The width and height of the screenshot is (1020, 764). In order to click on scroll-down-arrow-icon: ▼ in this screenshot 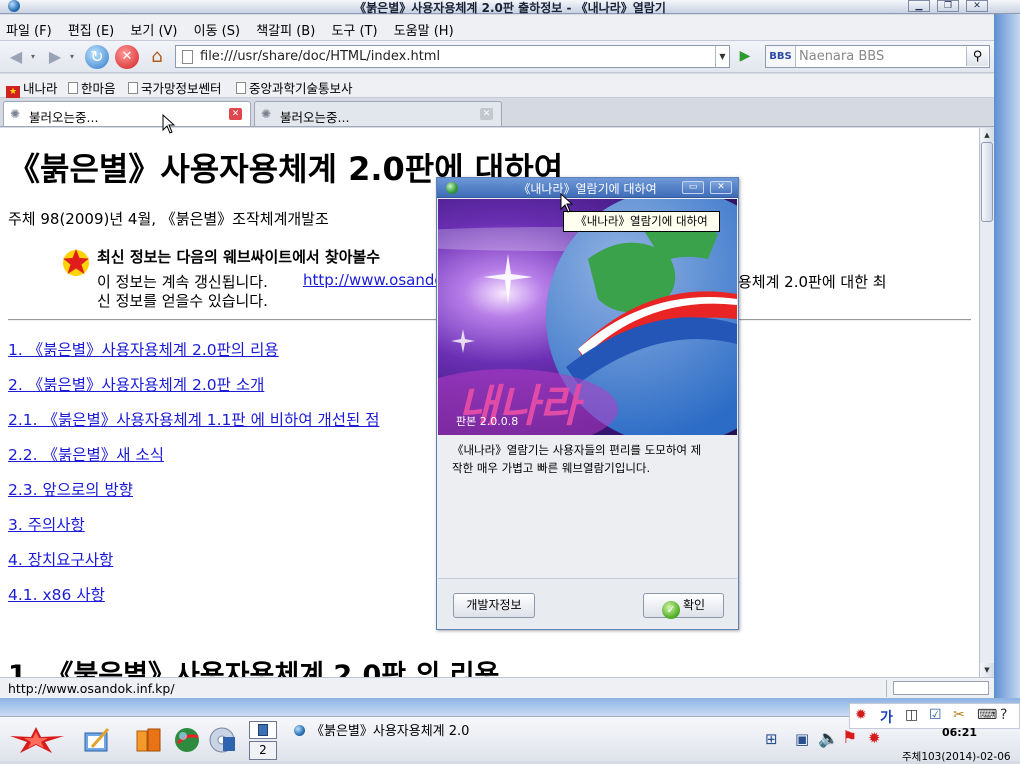, I will do `click(987, 670)`.